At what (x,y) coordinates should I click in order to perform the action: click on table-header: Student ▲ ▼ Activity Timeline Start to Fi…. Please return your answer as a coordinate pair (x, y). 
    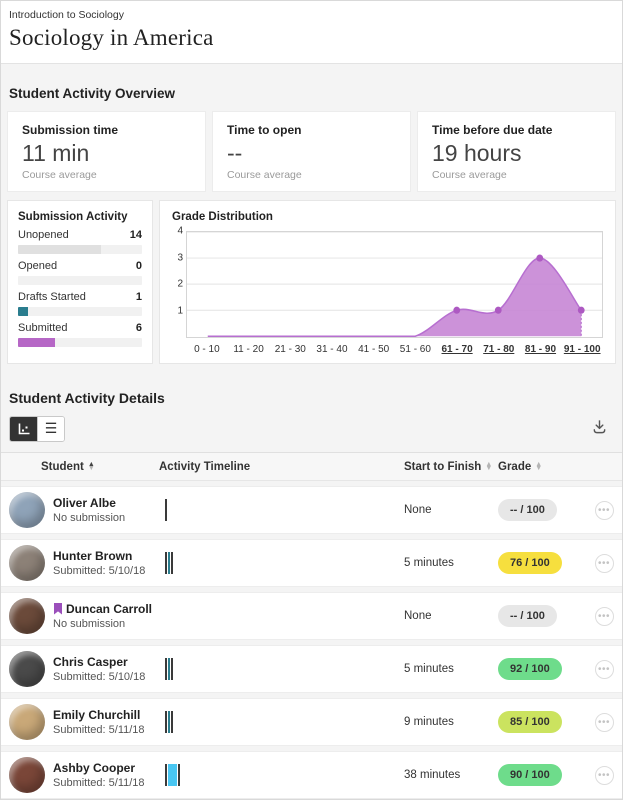
    Looking at the image, I should click on (311, 466).